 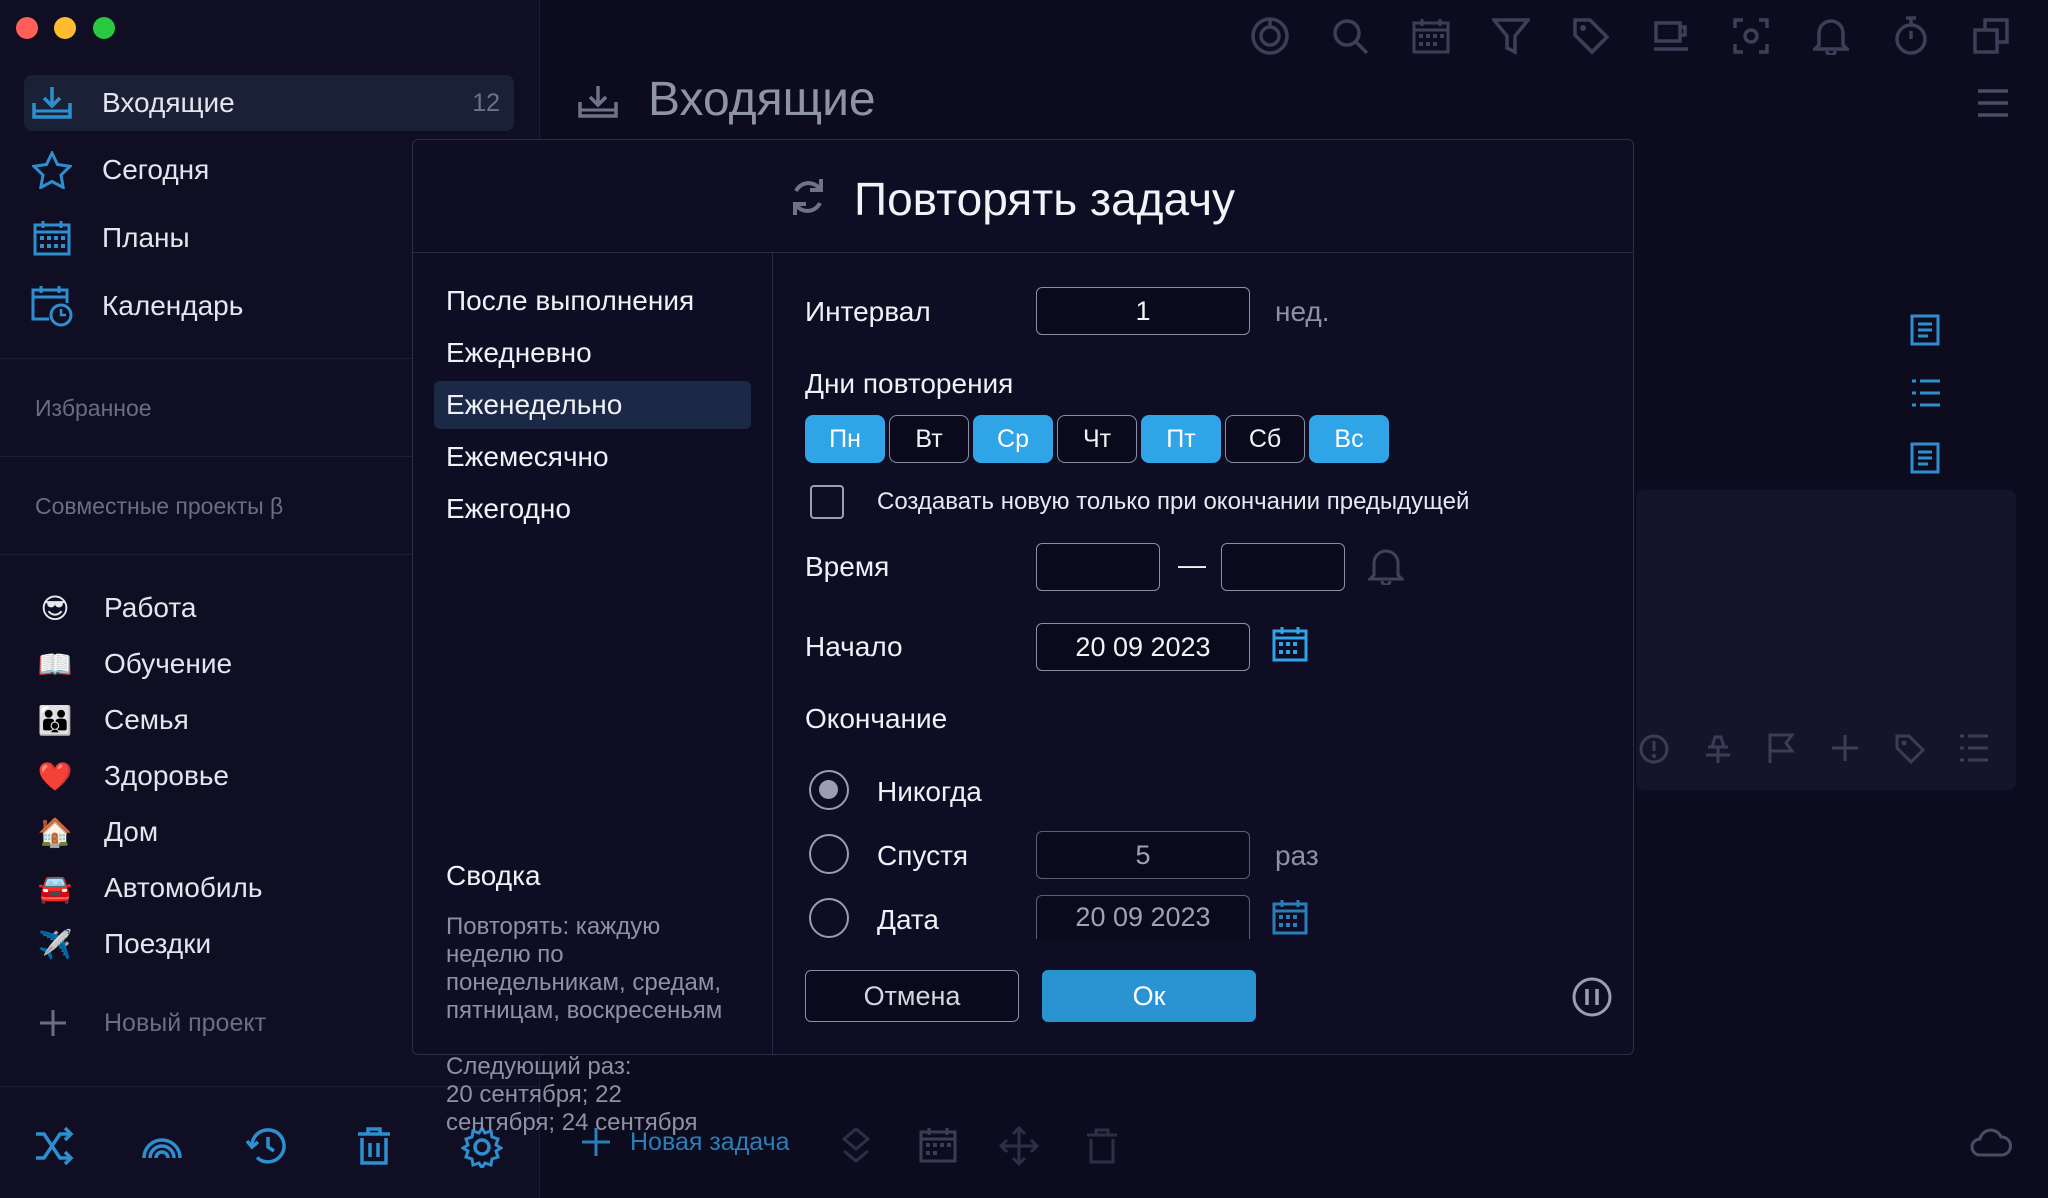 What do you see at coordinates (1045, 199) in the screenshot?
I see `dialog-title: Повторять задачу` at bounding box center [1045, 199].